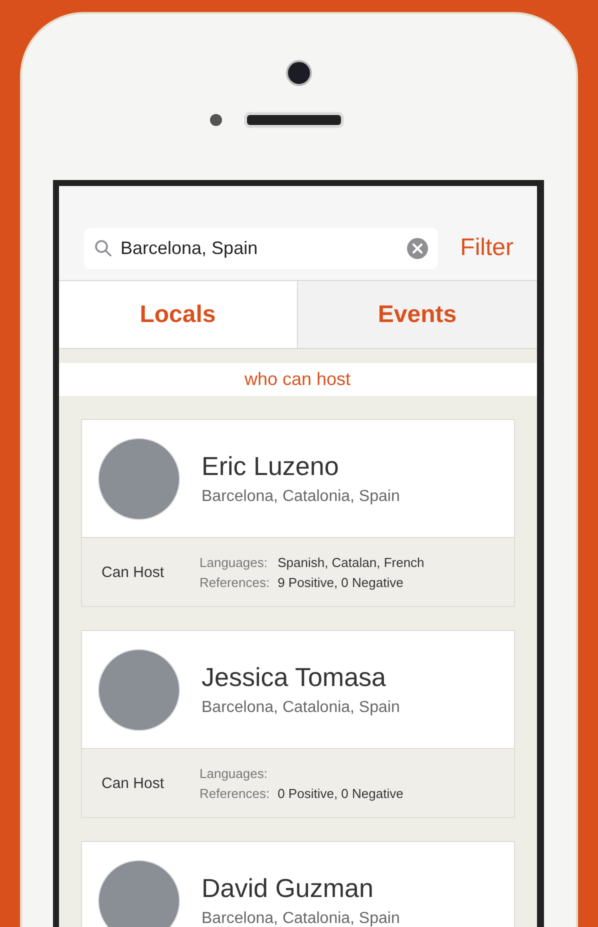 Image resolution: width=598 pixels, height=927 pixels. I want to click on filter-button: Filter, so click(487, 248).